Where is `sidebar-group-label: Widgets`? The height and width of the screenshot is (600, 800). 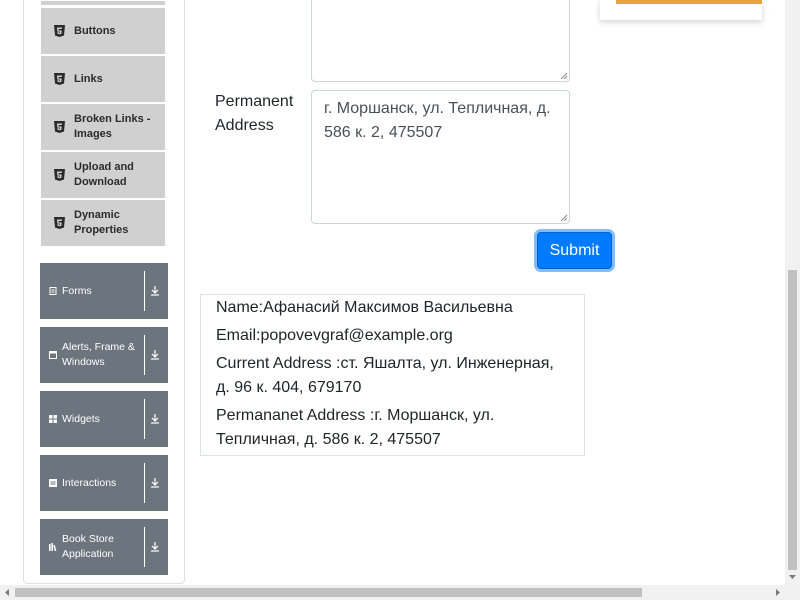
sidebar-group-label: Widgets is located at coordinates (81, 418).